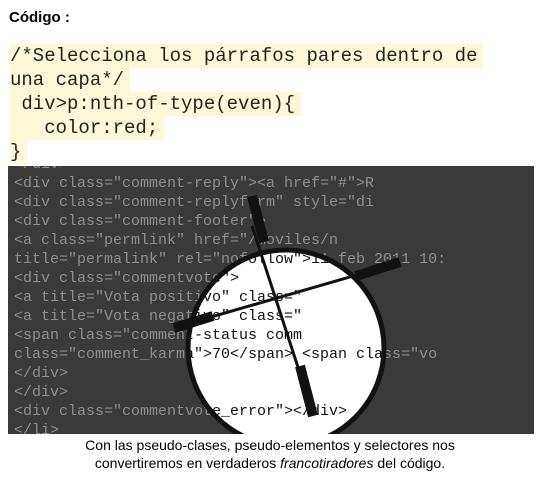  Describe the element at coordinates (194, 202) in the screenshot. I see `image-code-line: <div class="comment-replyform" style="di` at that location.